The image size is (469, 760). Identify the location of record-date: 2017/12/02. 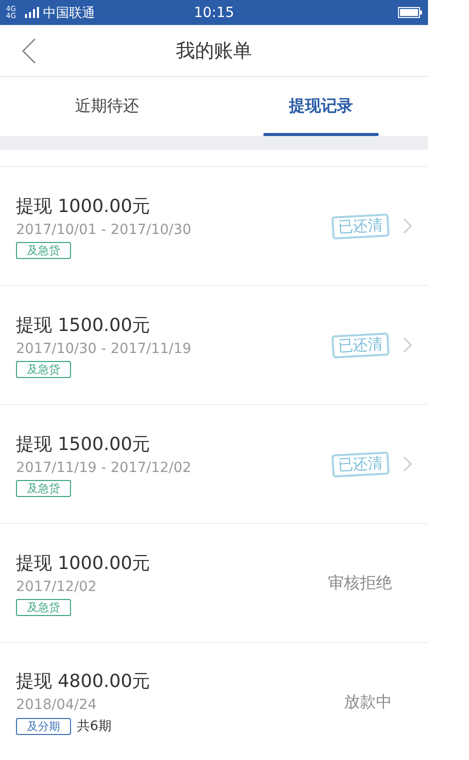
(57, 586).